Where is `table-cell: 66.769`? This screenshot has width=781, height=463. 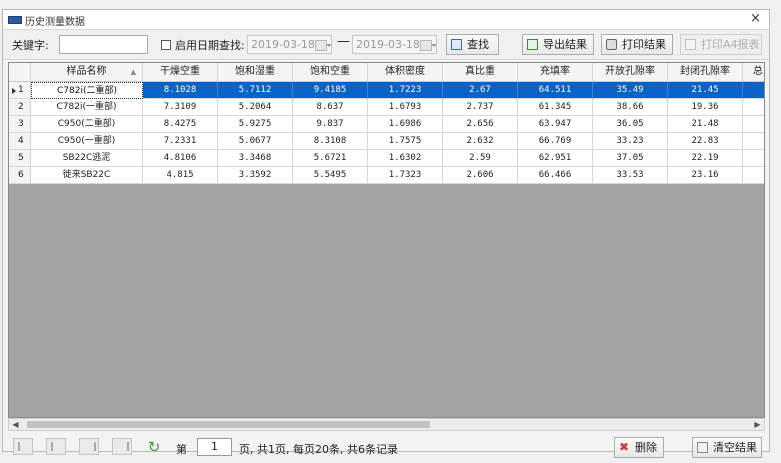
table-cell: 66.769 is located at coordinates (555, 141).